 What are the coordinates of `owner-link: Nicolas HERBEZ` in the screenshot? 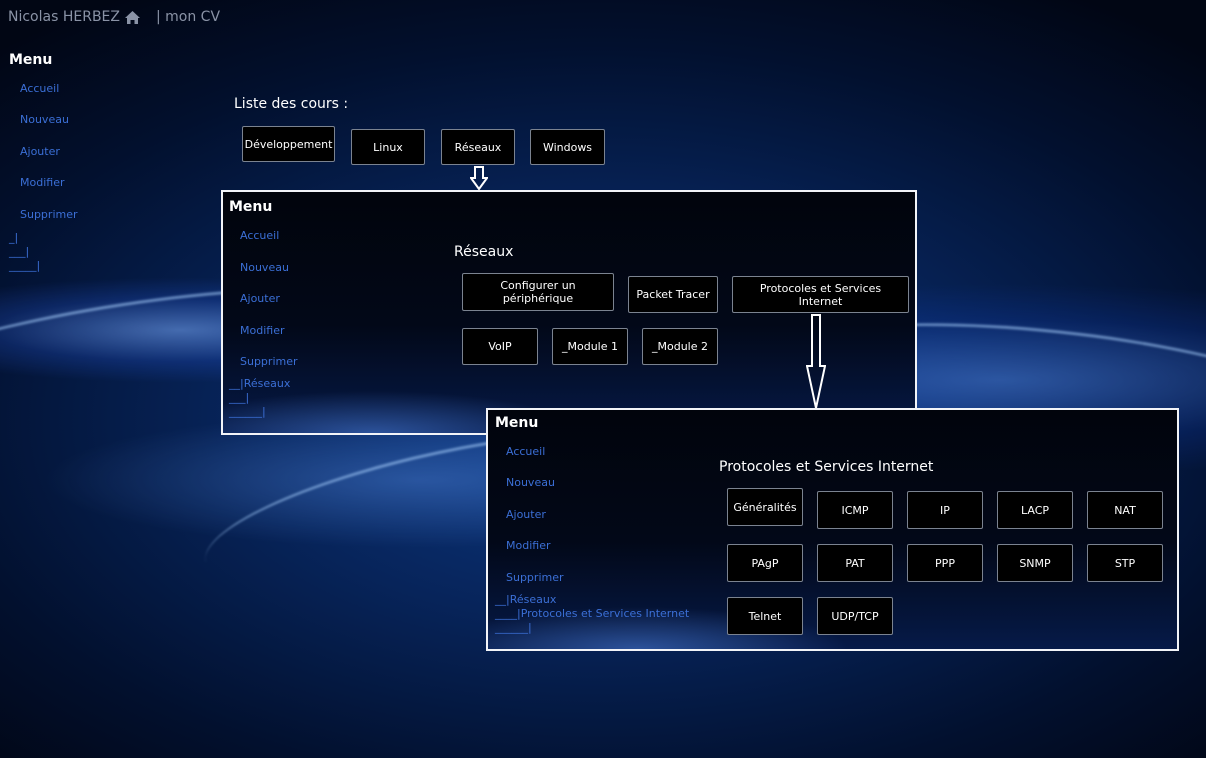 It's located at (64, 17).